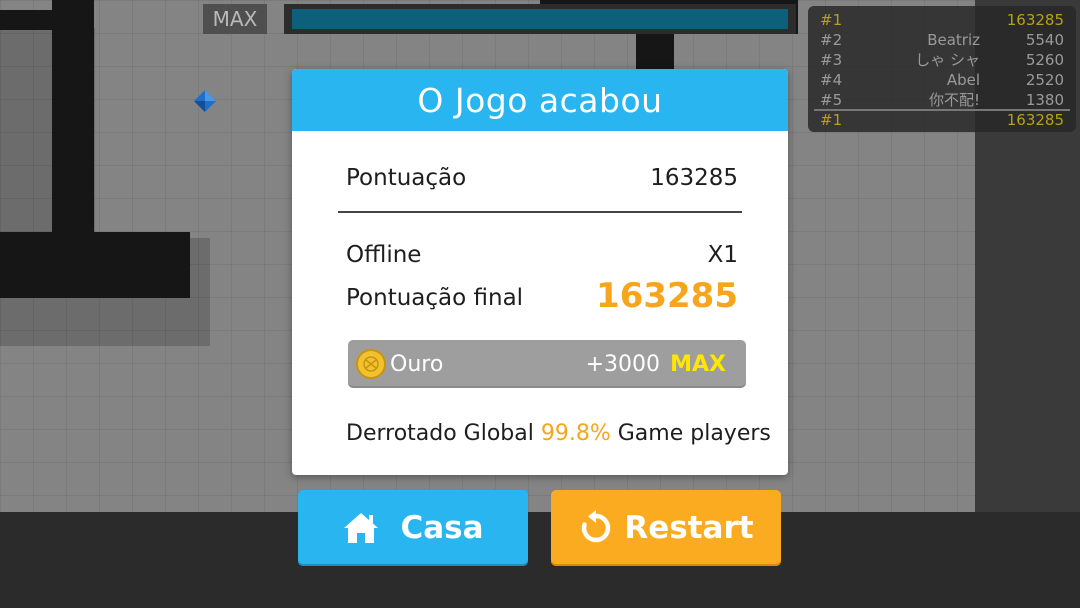  What do you see at coordinates (440, 433) in the screenshot?
I see `defeat-prefix: Derrotado Global` at bounding box center [440, 433].